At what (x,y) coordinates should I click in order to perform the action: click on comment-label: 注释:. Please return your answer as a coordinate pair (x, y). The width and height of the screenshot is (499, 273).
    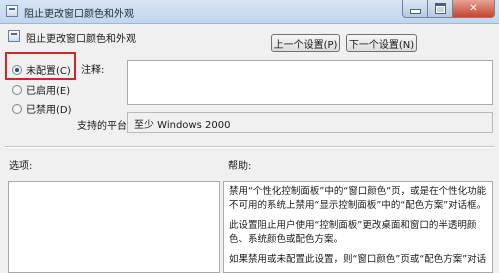
    Looking at the image, I should click on (93, 70).